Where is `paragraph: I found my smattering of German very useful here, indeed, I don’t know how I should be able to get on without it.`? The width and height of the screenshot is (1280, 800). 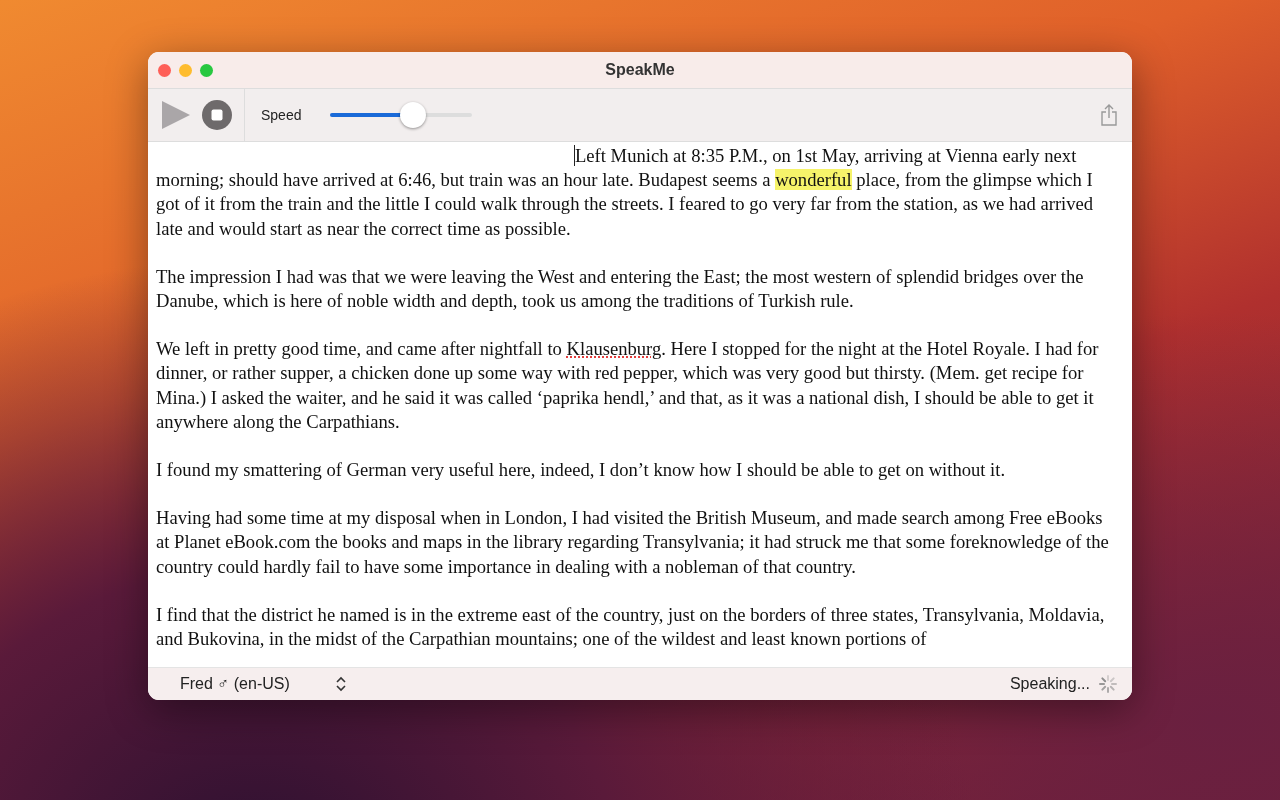
paragraph: I found my smattering of German very useful here, indeed, I don’t know how I should be able to get on without it. is located at coordinates (581, 470).